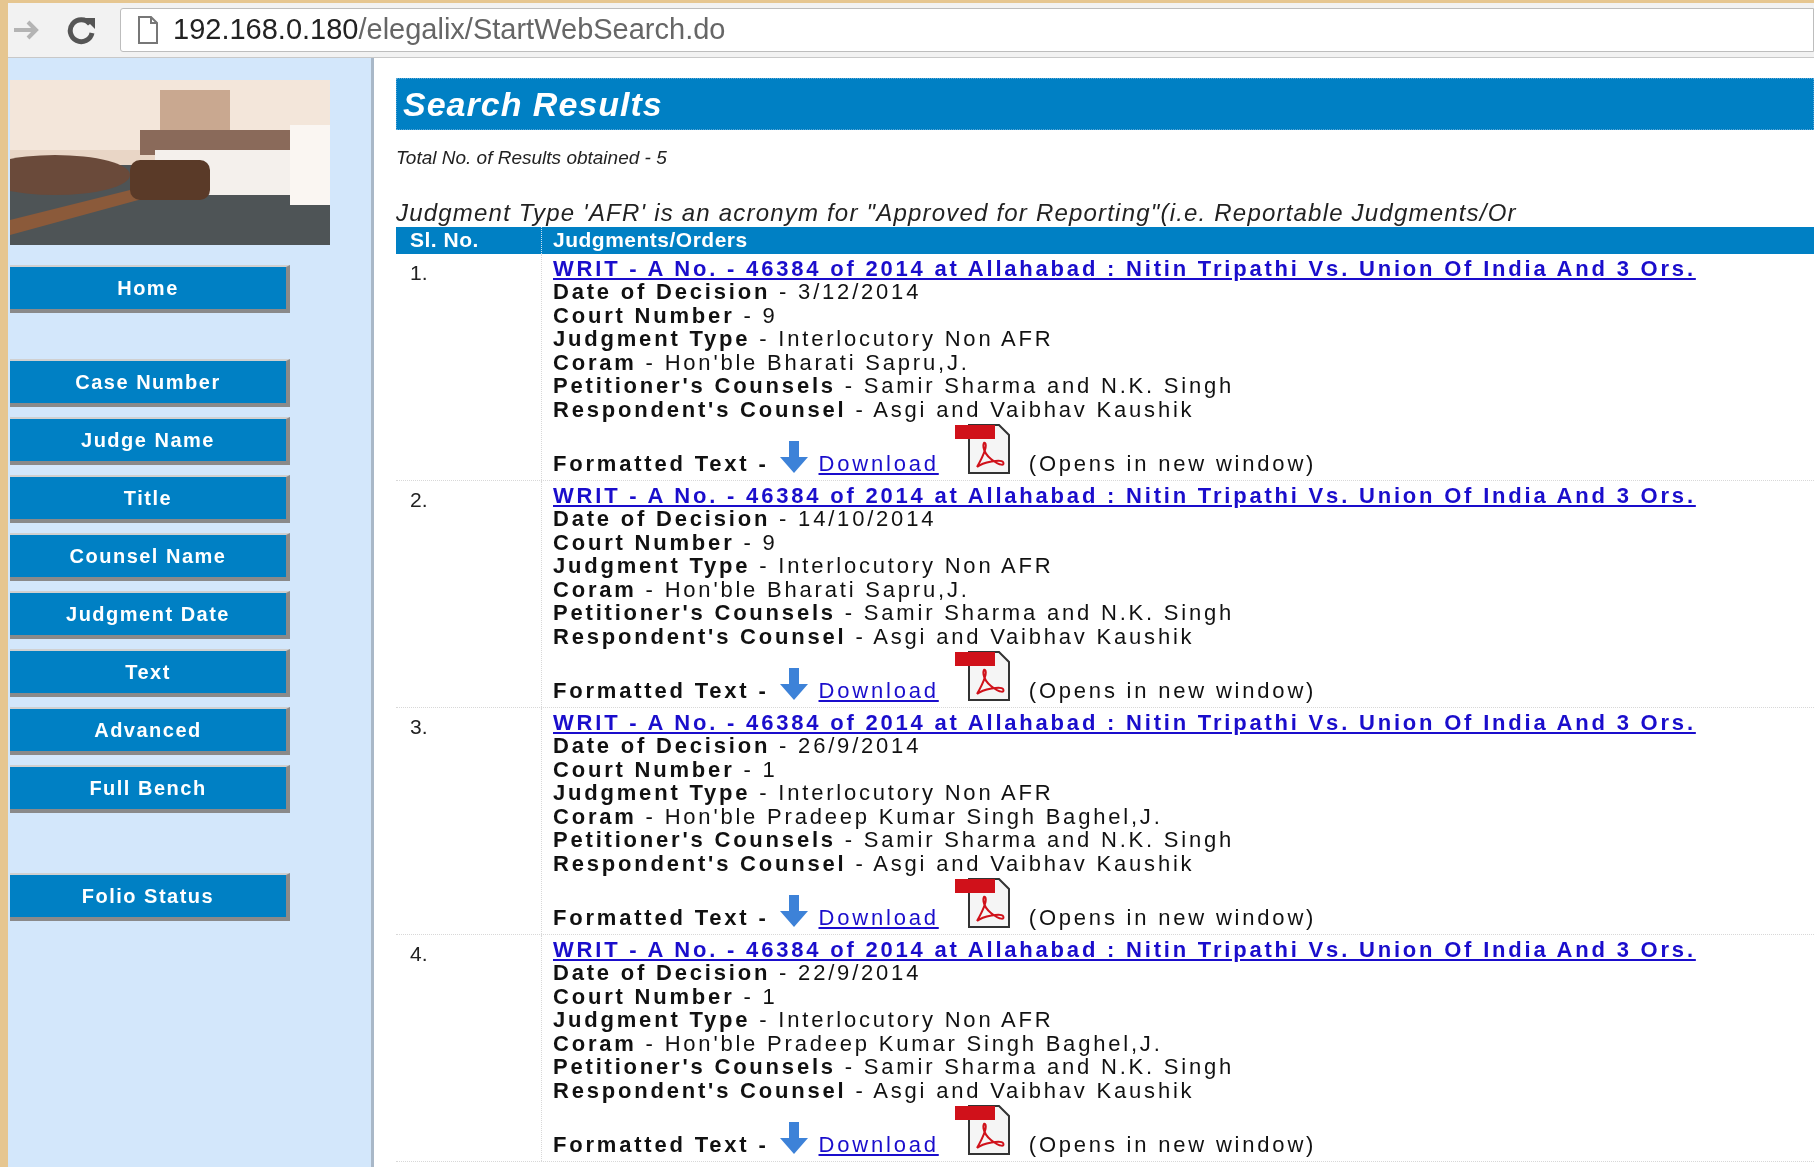 The image size is (1814, 1167). Describe the element at coordinates (967, 30) in the screenshot. I see `address-field: 192.168.0.180/elegalix/StartWebSearch.do` at that location.